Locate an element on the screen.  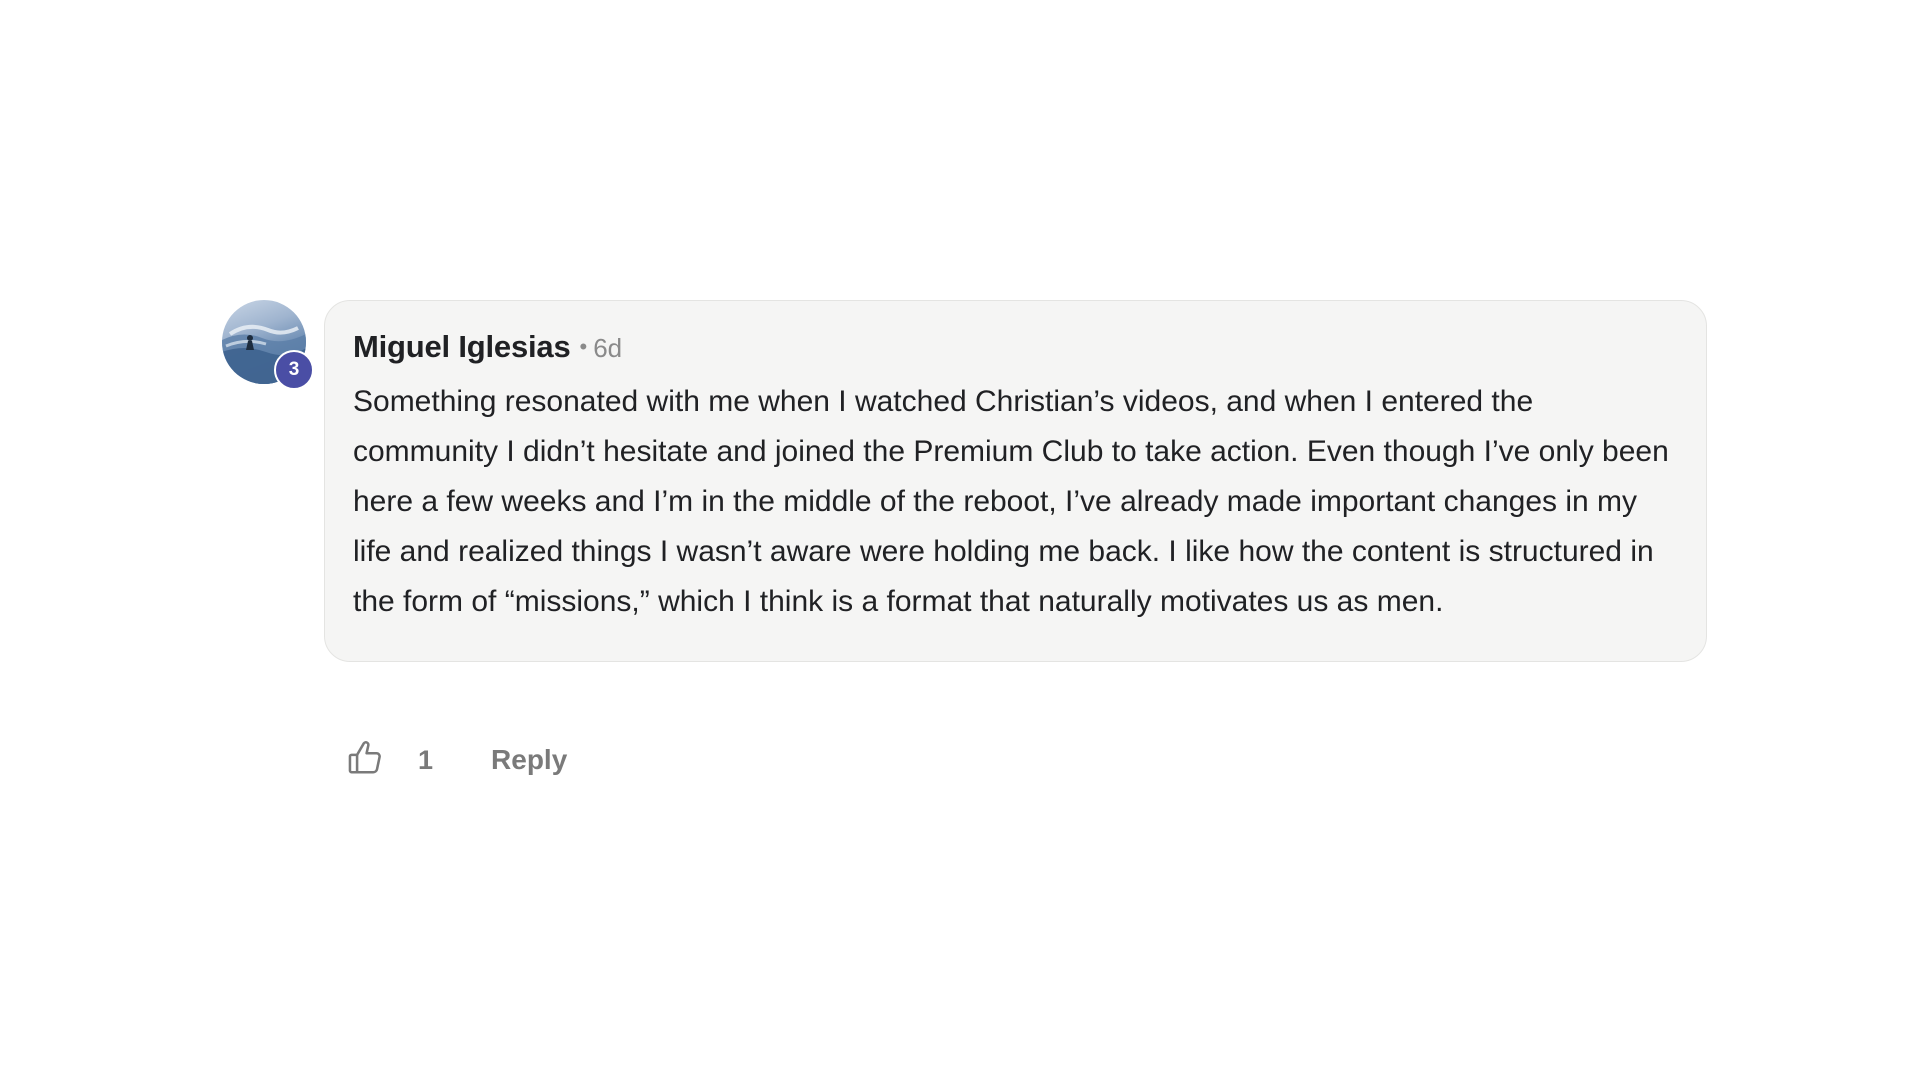
comment-meta: Miguel Iglesias • 6d is located at coordinates (1015, 347).